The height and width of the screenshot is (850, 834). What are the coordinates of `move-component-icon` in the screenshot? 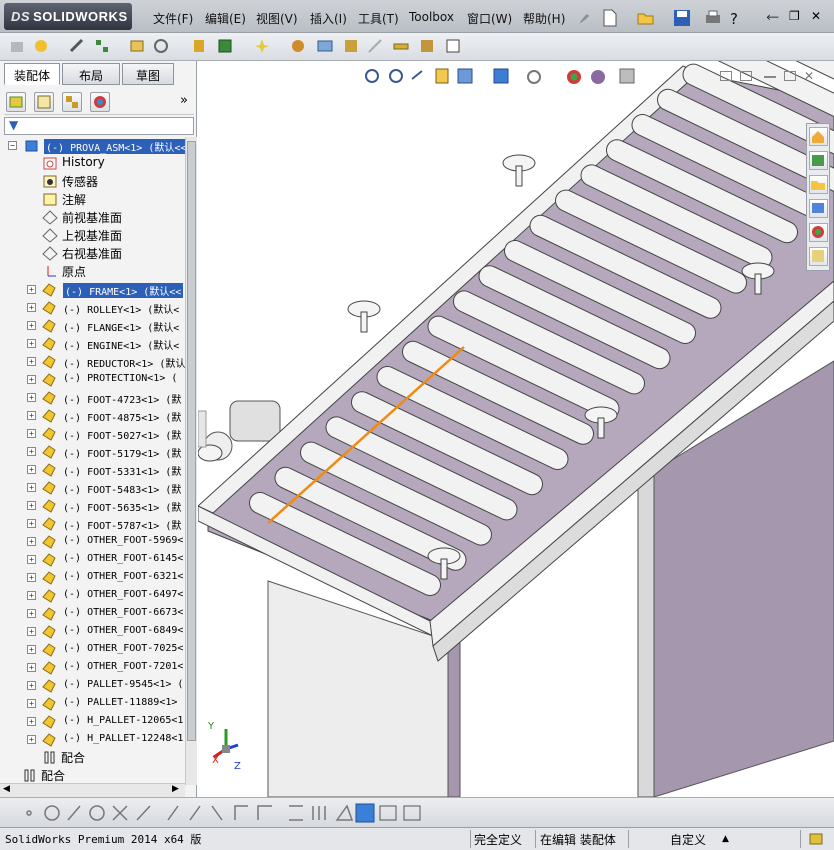 It's located at (137, 46).